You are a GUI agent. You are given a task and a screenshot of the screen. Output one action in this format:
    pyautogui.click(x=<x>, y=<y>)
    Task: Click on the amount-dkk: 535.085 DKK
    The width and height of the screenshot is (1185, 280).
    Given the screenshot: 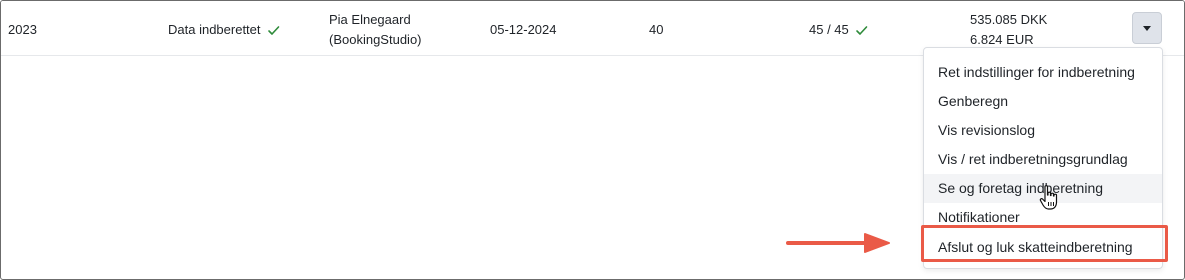 What is the action you would take?
    pyautogui.click(x=1009, y=19)
    